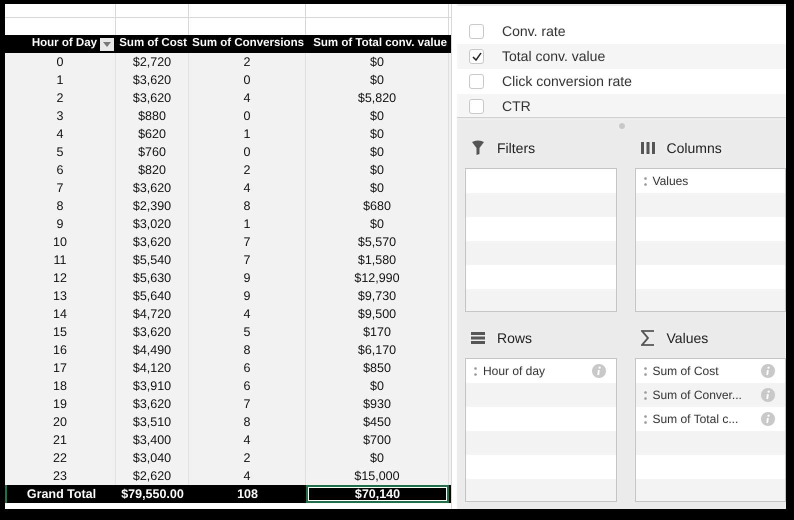  What do you see at coordinates (514, 371) in the screenshot?
I see `field-label: Hour of day` at bounding box center [514, 371].